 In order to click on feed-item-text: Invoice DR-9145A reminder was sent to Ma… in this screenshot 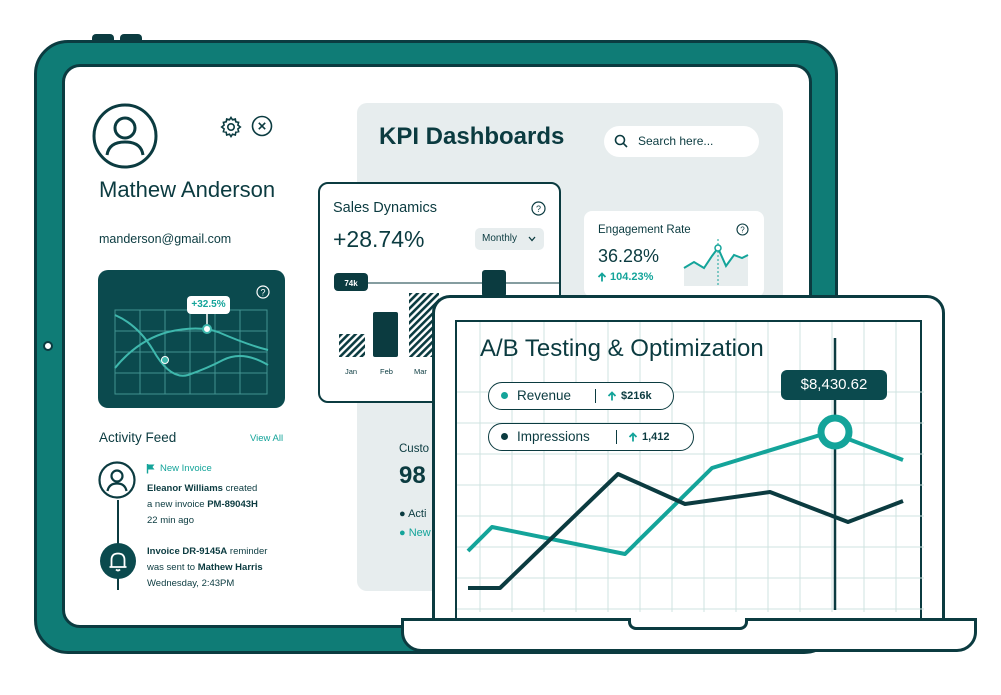, I will do `click(207, 567)`.